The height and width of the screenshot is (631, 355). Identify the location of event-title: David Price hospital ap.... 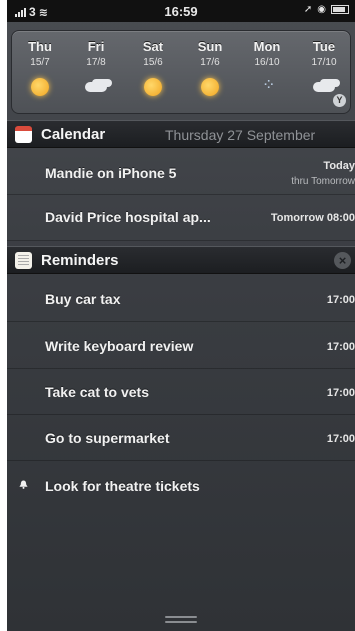
(128, 217).